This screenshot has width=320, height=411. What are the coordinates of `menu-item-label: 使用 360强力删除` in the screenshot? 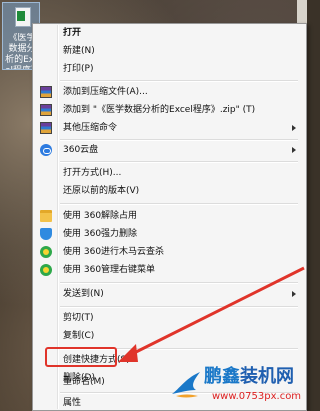 It's located at (100, 234).